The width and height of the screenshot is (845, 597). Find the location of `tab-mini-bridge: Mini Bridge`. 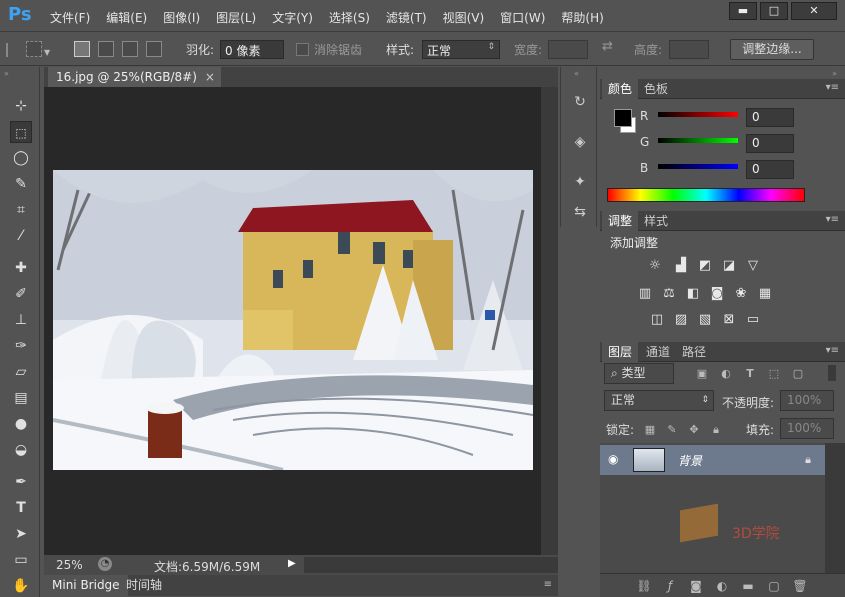

tab-mini-bridge: Mini Bridge is located at coordinates (86, 585).